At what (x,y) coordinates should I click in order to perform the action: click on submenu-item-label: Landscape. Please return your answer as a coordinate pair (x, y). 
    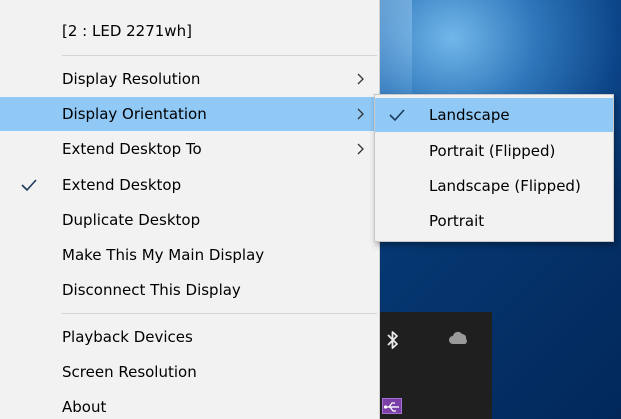
    Looking at the image, I should click on (469, 115).